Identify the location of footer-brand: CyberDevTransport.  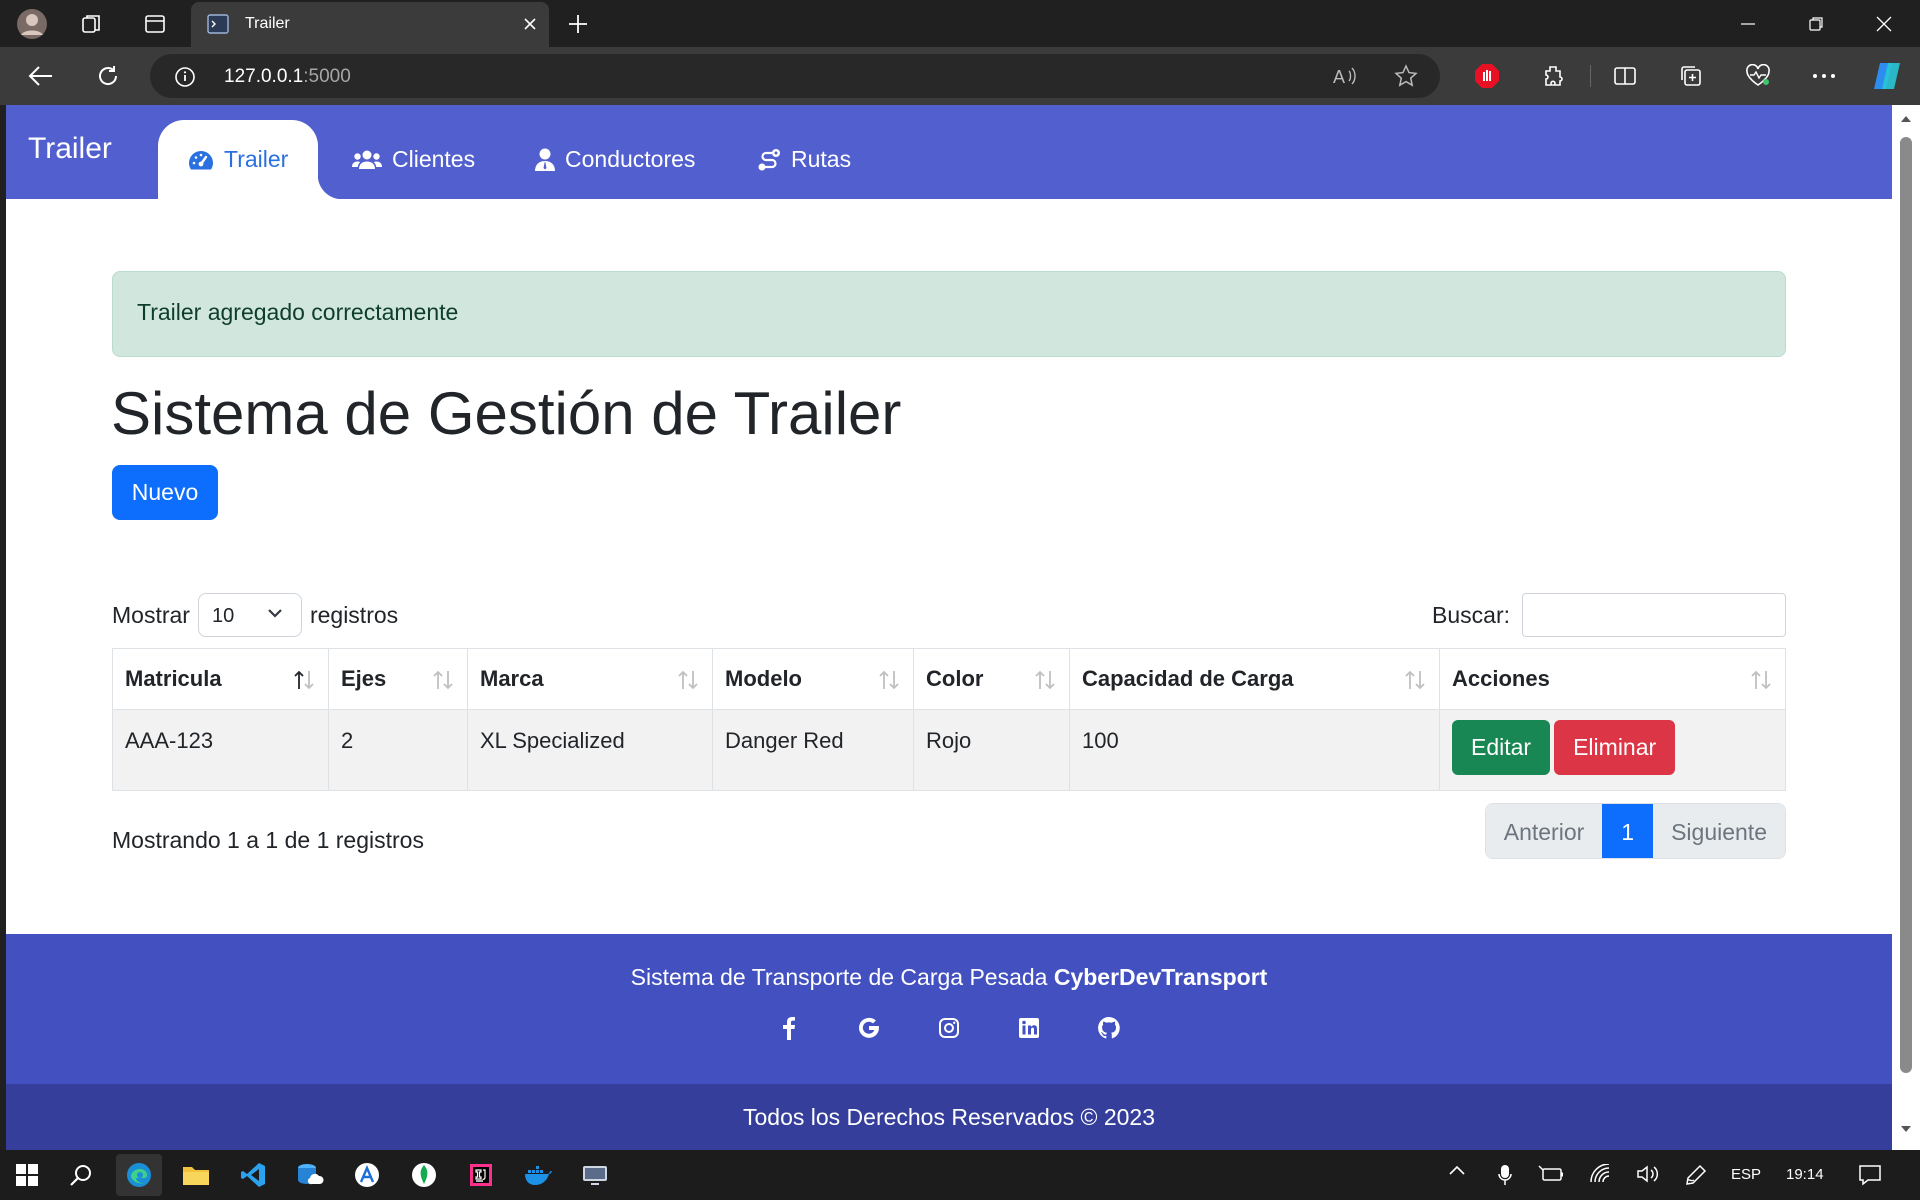
(1160, 977).